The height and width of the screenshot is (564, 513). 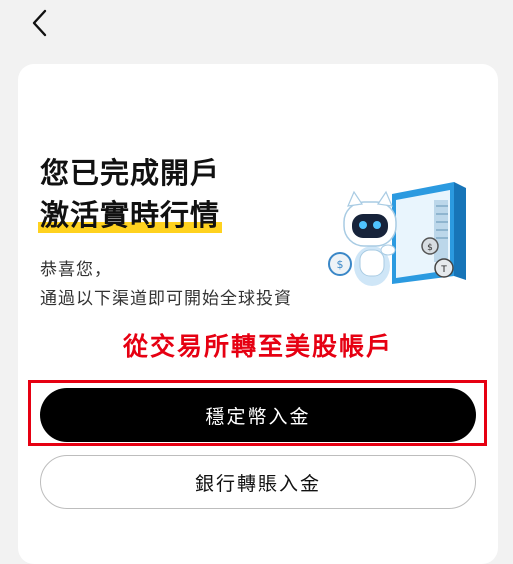 I want to click on stablecoin-deposit-button: 穩定幣入金, so click(x=258, y=415).